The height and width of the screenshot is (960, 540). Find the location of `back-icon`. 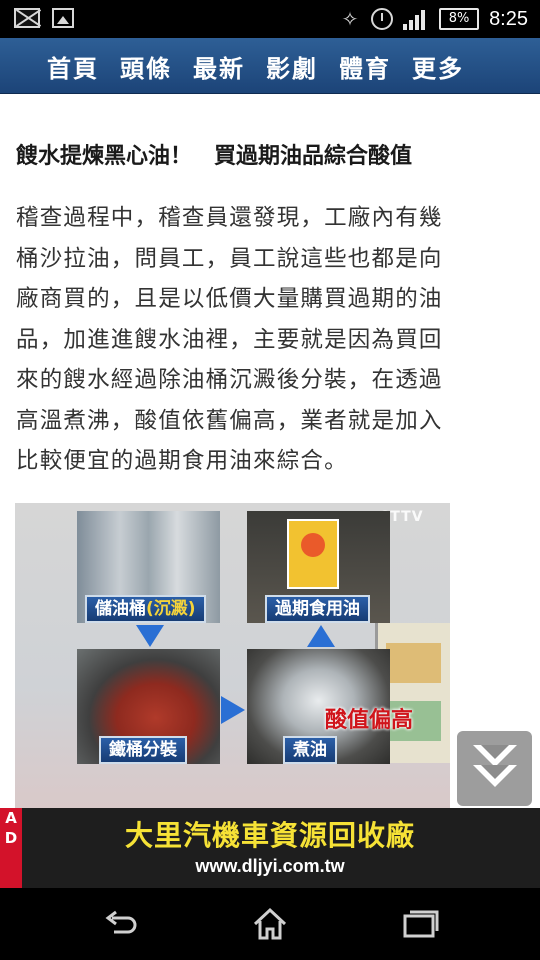

back-icon is located at coordinates (121, 922).